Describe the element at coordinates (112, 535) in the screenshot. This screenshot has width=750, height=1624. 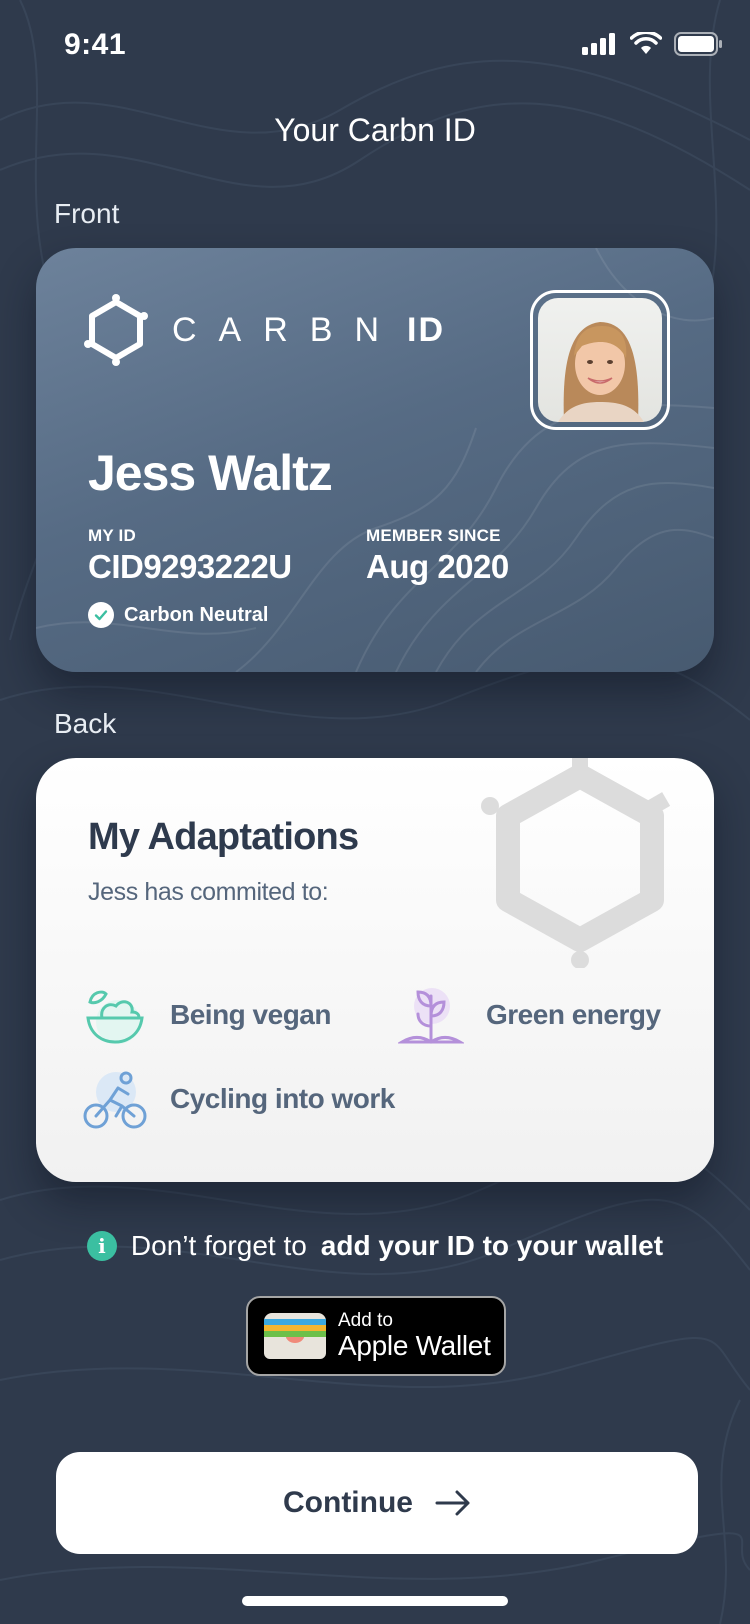
I see `my-id-label: MY ID` at that location.